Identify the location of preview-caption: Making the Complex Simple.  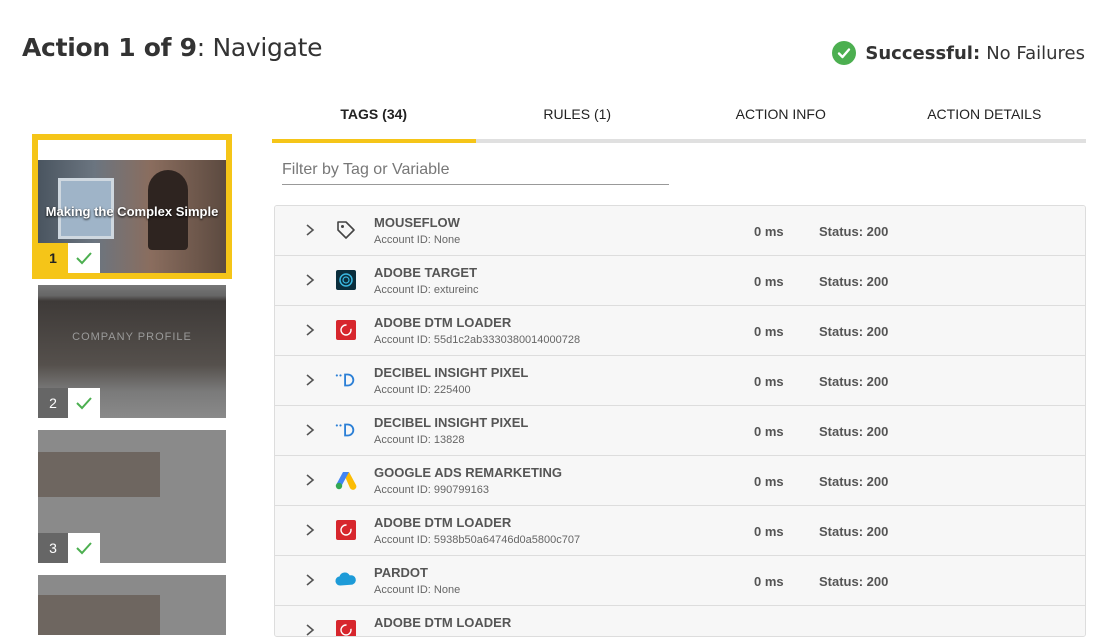
(132, 211).